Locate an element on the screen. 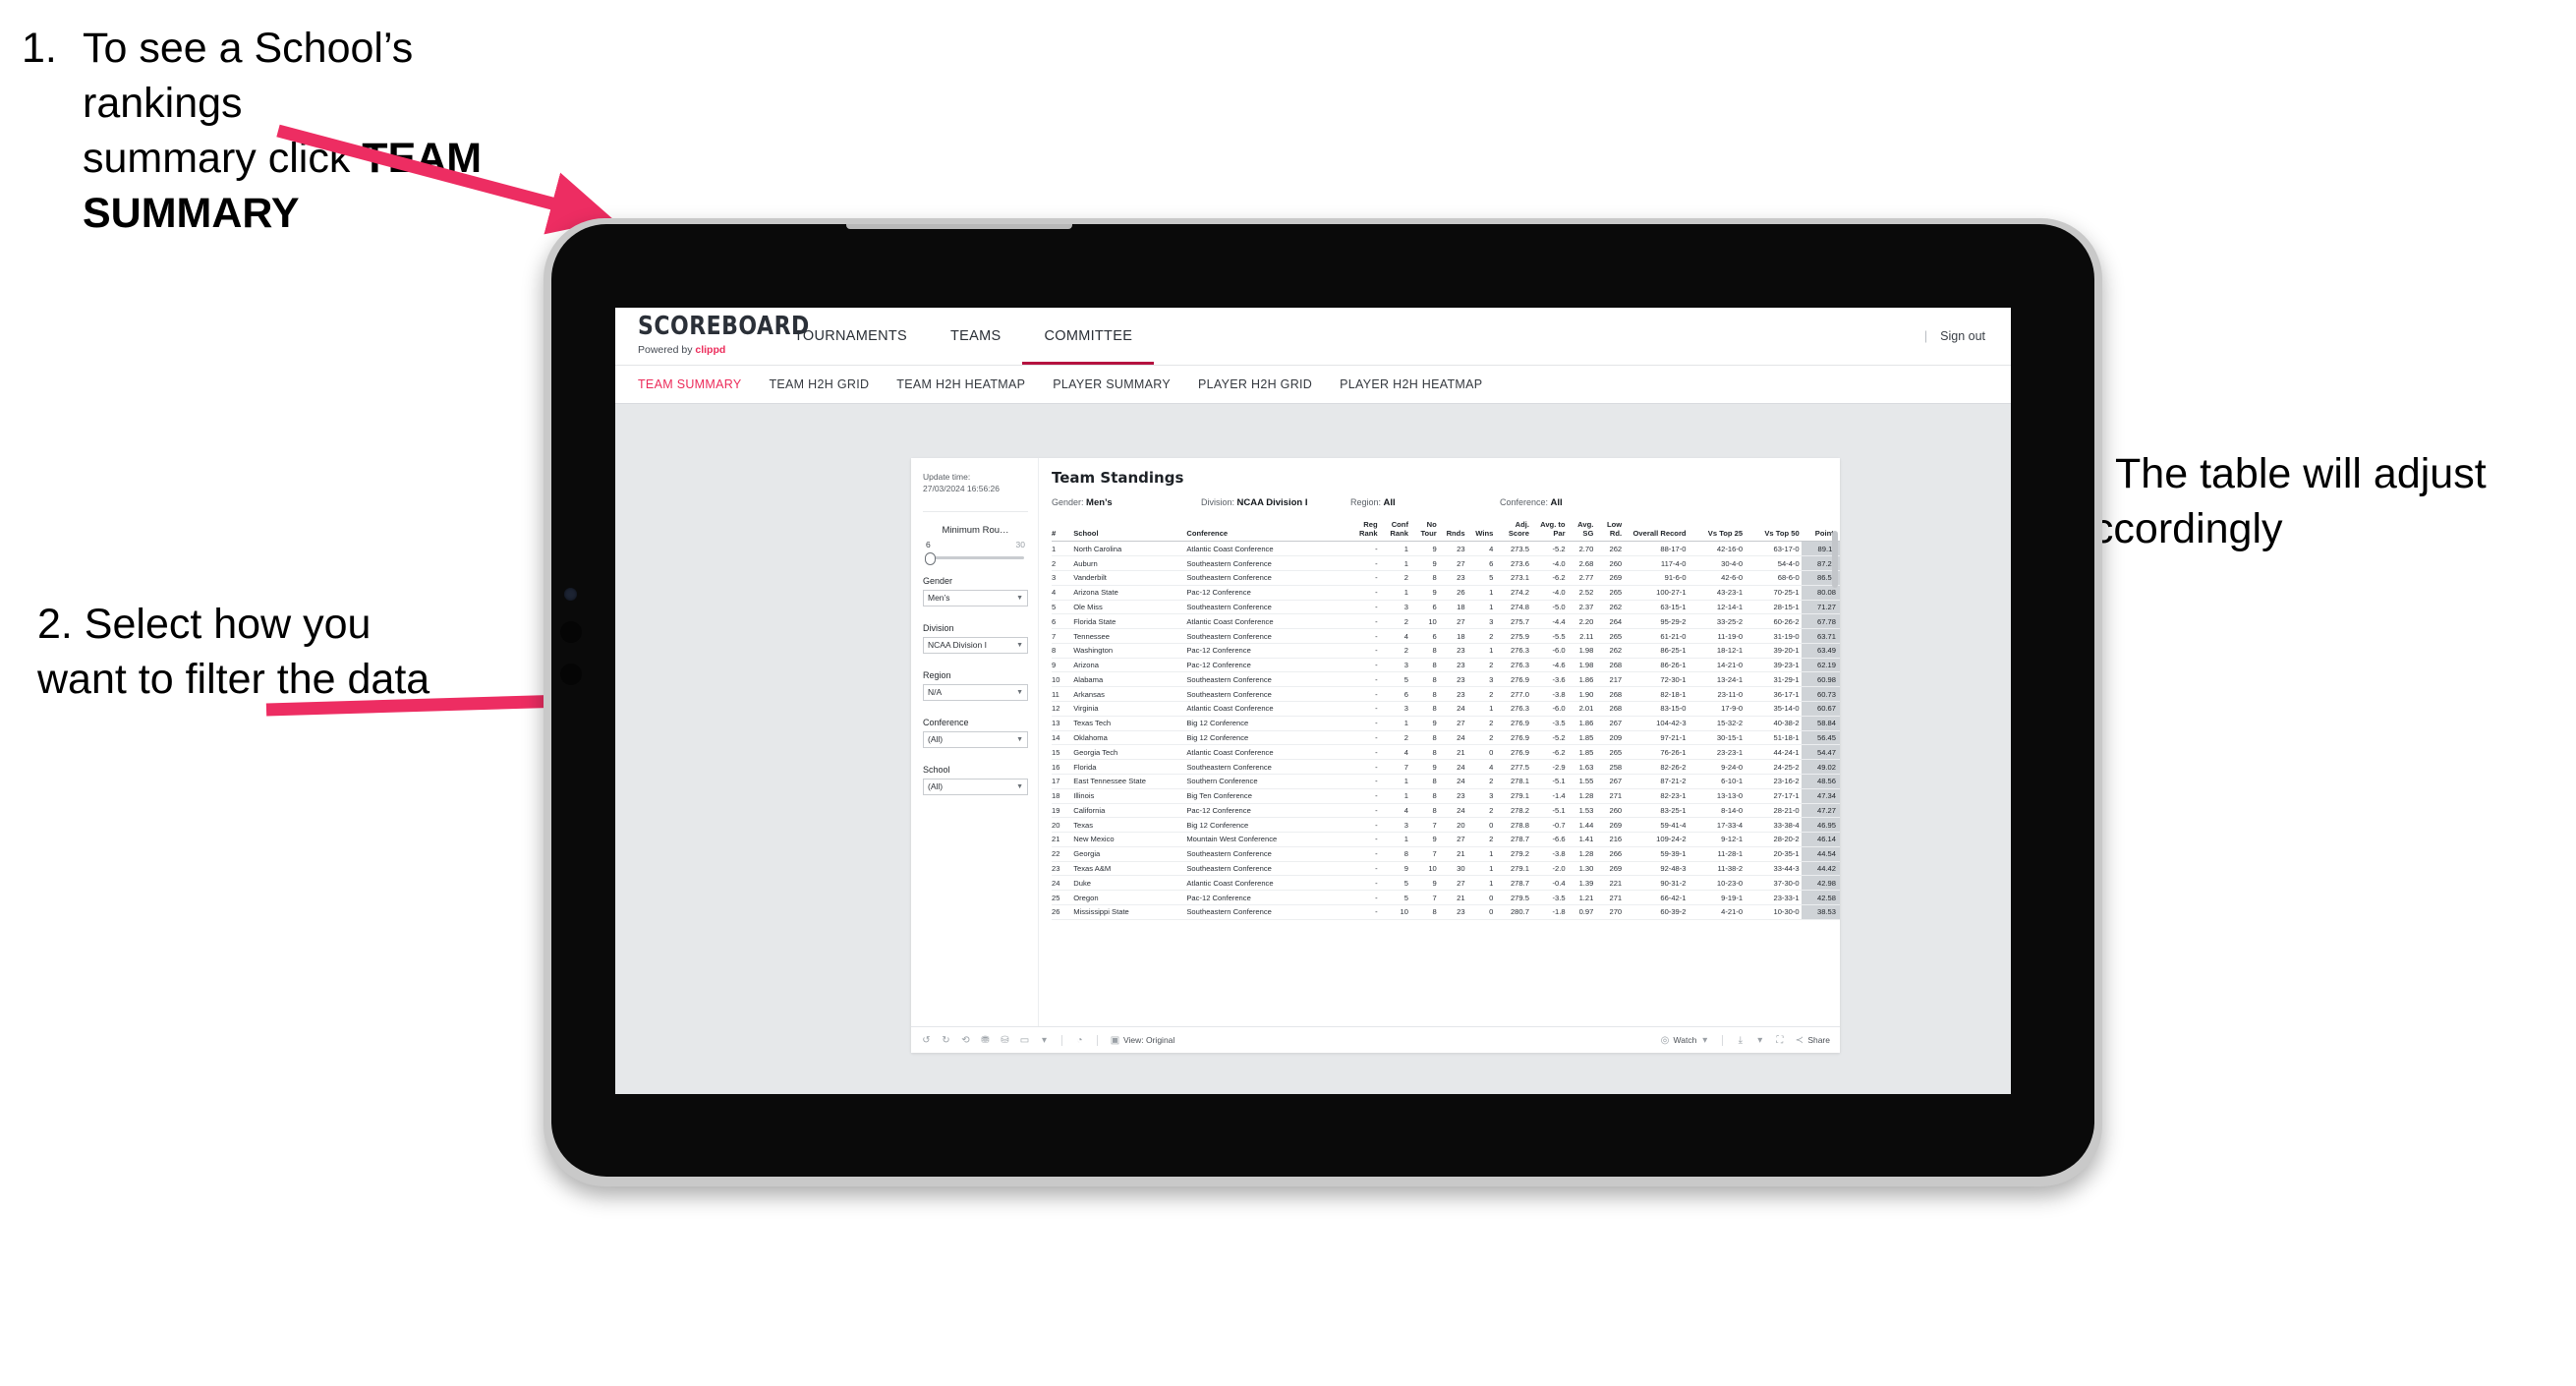  tab-player-h2h-grid: PLAYER H2H GRID is located at coordinates (1255, 384).